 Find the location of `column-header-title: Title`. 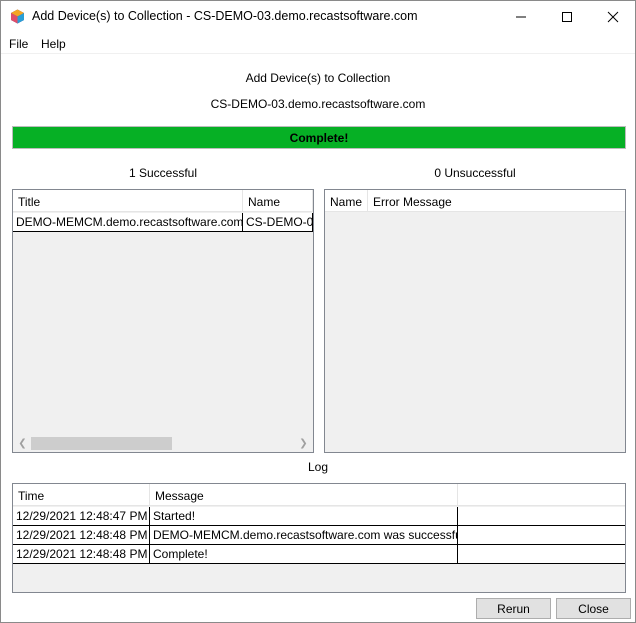

column-header-title: Title is located at coordinates (128, 201).